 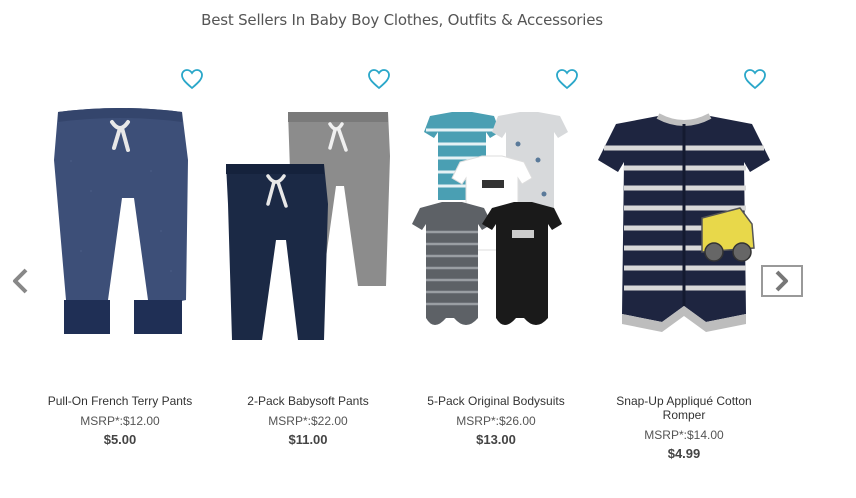 I want to click on product-price: $4.99, so click(x=684, y=453).